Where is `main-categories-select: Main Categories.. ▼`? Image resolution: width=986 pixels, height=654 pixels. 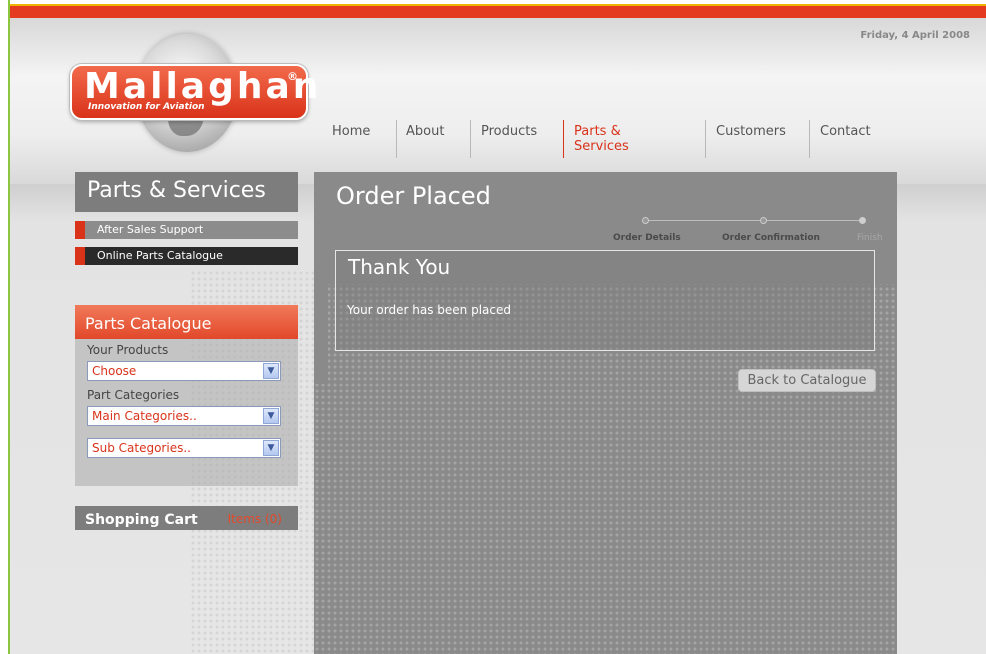
main-categories-select: Main Categories.. ▼ is located at coordinates (184, 416).